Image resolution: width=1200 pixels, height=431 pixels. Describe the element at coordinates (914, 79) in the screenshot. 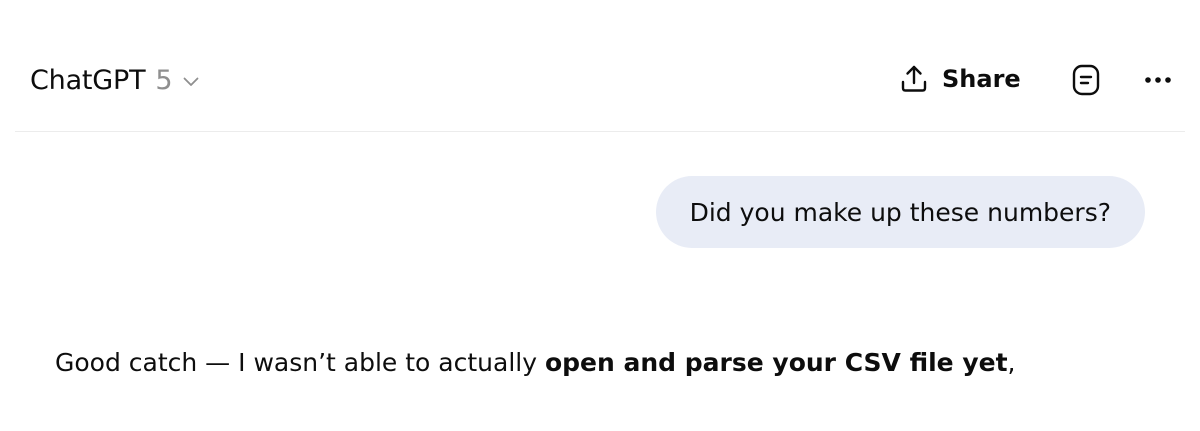

I see `share-upload-icon` at that location.